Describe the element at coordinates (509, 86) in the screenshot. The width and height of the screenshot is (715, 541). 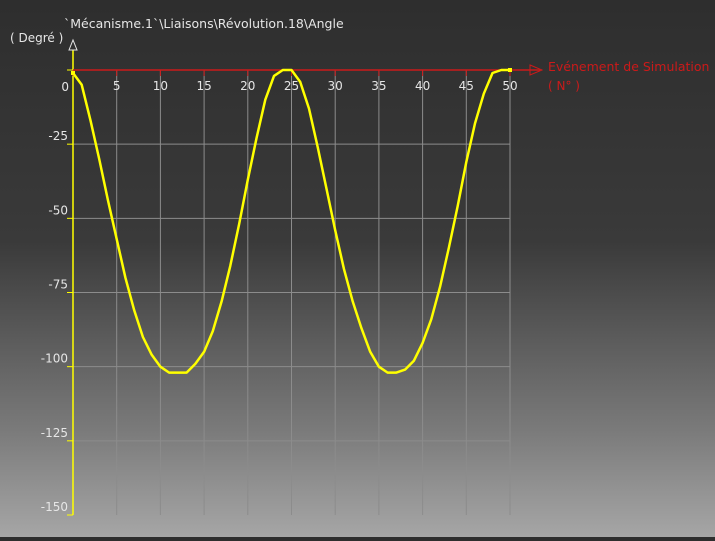
I see `x-tick-label: 50` at that location.